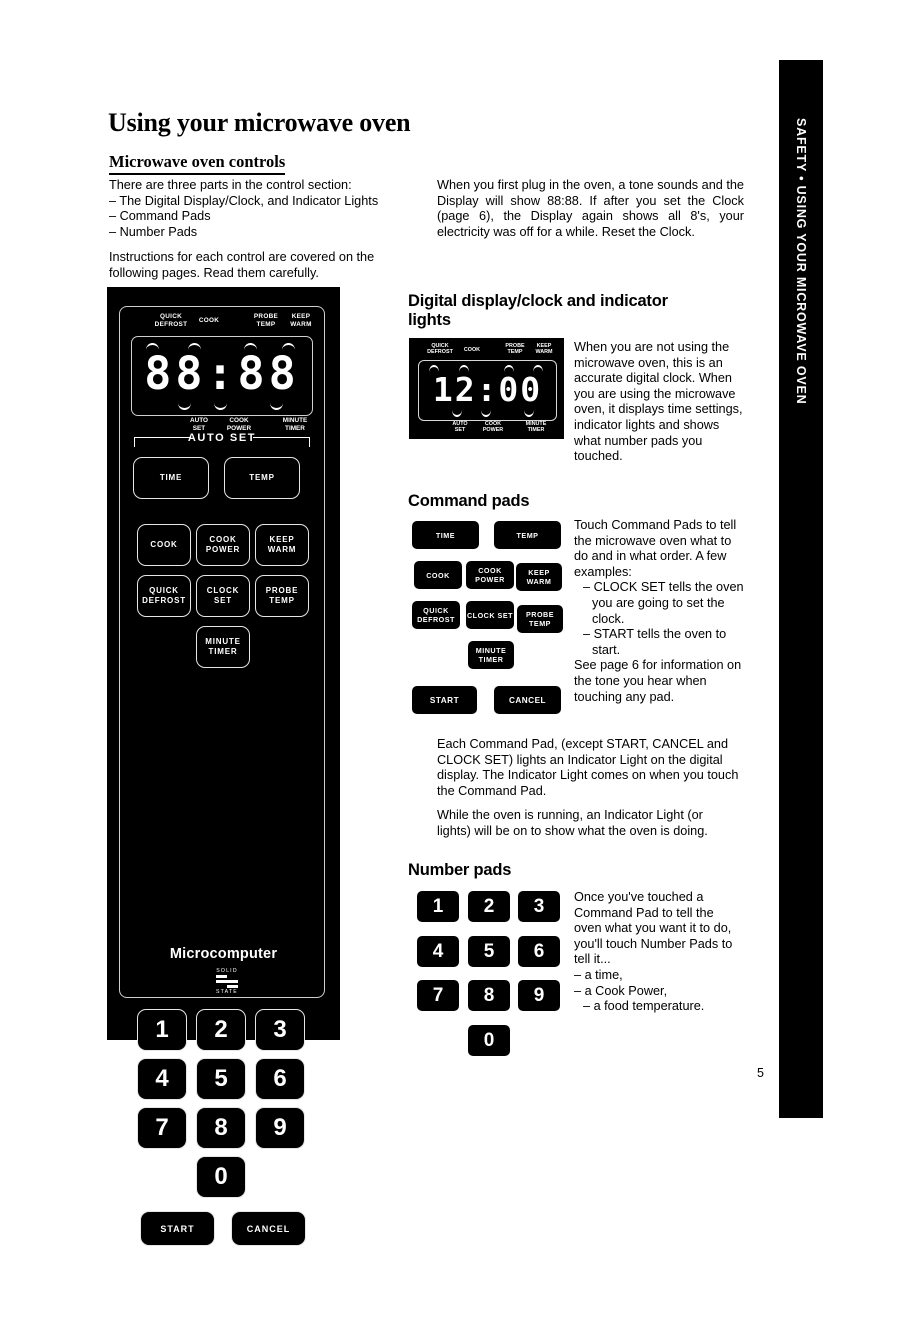  I want to click on cmd-pad-cancel: CANCEL, so click(527, 700).